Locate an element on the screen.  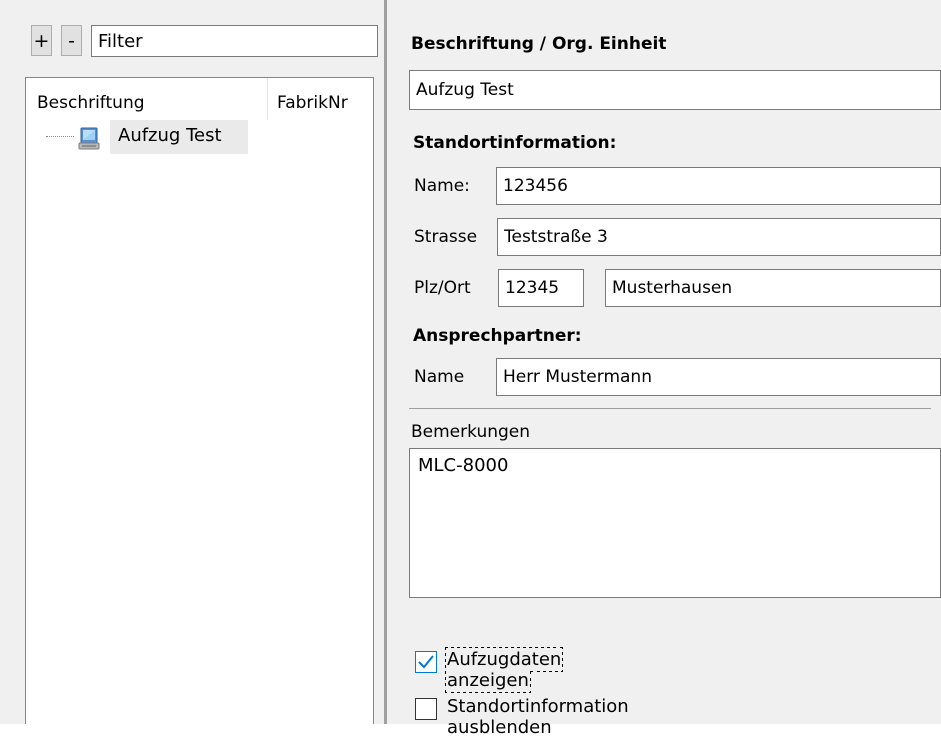
contact-heading: Ansprechpartner: is located at coordinates (497, 336).